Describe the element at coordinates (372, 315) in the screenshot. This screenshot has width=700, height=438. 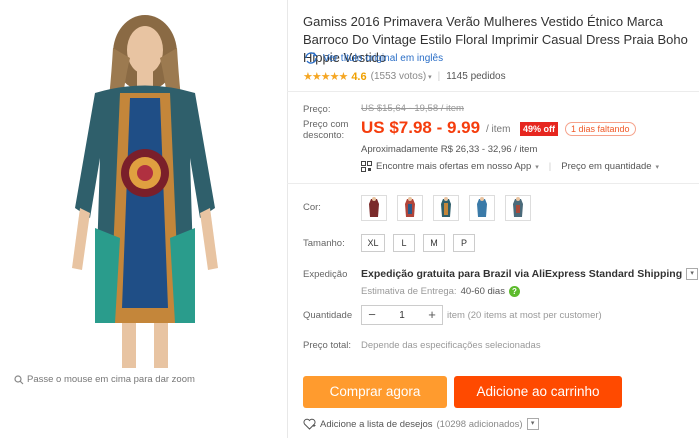
I see `decrease-button: −` at that location.